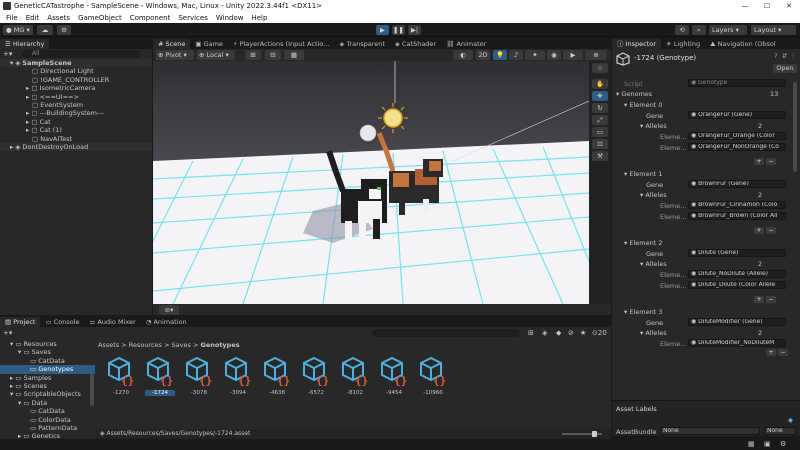  I want to click on folder-item: ▾ ▭ Resources, so click(47, 344).